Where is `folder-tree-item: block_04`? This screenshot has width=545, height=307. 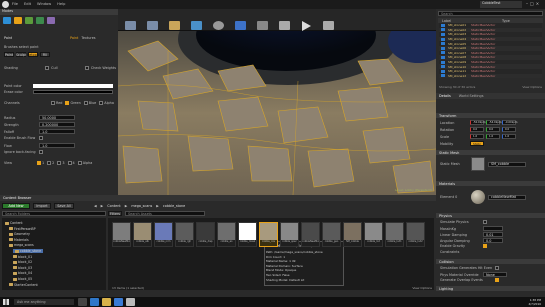 folder-tree-item: block_04 is located at coordinates (22, 273).